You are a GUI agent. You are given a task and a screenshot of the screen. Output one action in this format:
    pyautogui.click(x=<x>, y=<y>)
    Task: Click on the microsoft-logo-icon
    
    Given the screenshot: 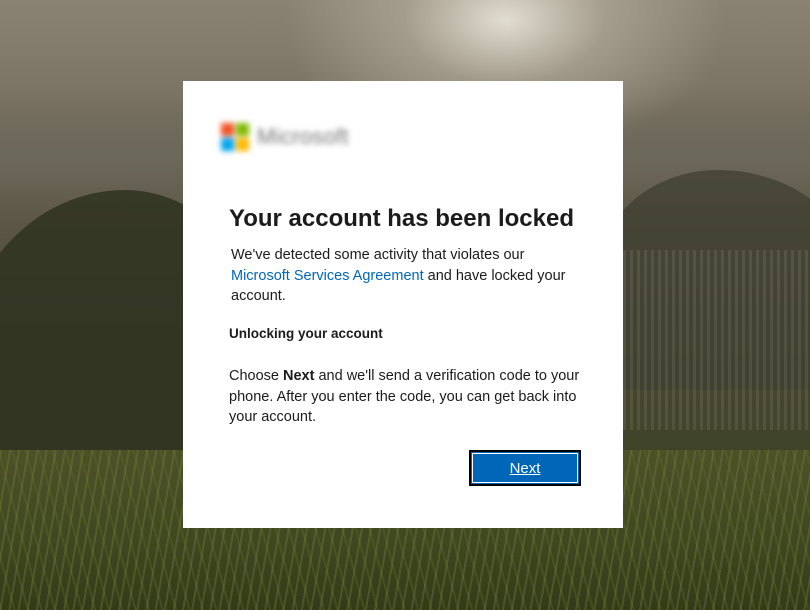 What is the action you would take?
    pyautogui.click(x=235, y=137)
    